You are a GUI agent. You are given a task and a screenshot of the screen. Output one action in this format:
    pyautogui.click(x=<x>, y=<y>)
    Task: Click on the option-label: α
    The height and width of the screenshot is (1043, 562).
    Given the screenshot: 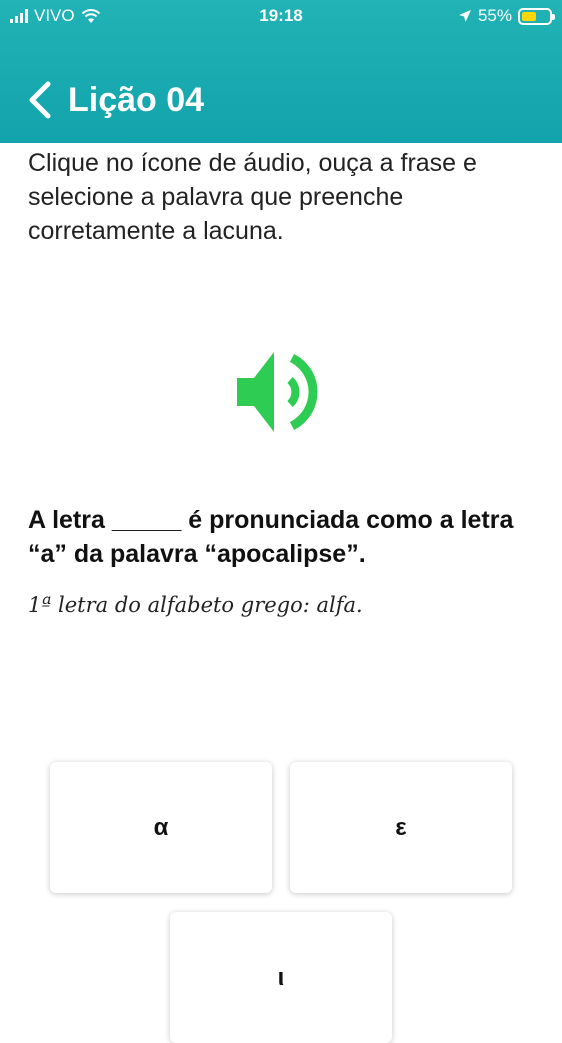 What is the action you would take?
    pyautogui.click(x=161, y=827)
    